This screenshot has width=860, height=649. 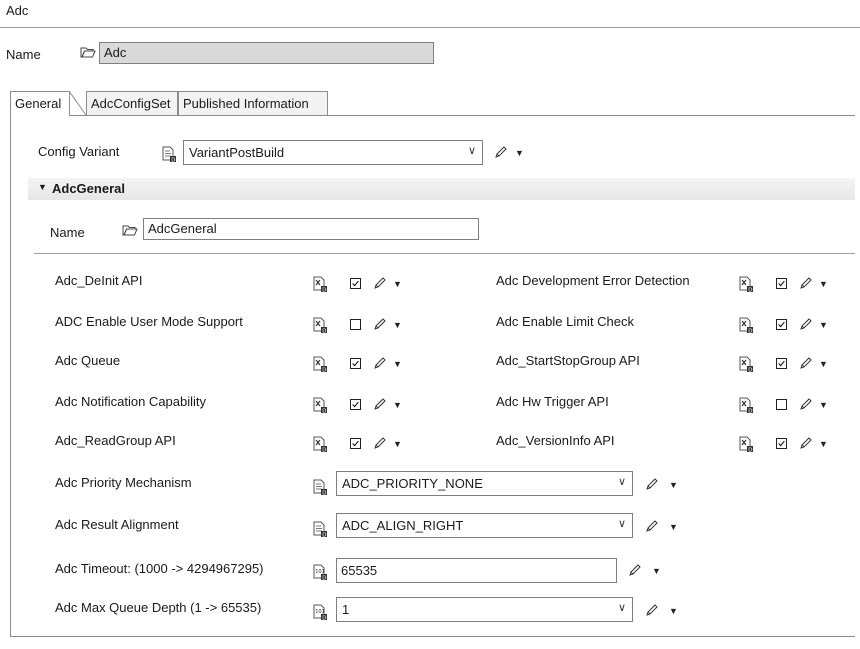 What do you see at coordinates (444, 253) in the screenshot?
I see `section-divider` at bounding box center [444, 253].